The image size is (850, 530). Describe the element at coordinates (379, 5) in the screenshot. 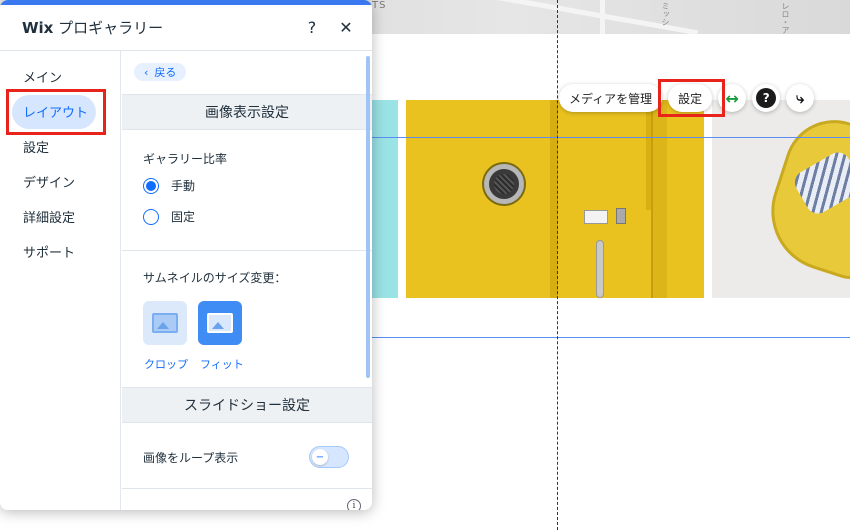

I see `map-label: TS` at that location.